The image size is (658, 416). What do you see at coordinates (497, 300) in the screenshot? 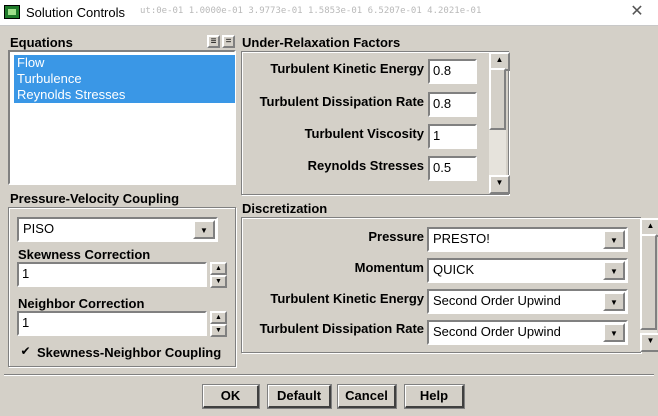
I see `disc-tke-value: Second Order Upwind` at bounding box center [497, 300].